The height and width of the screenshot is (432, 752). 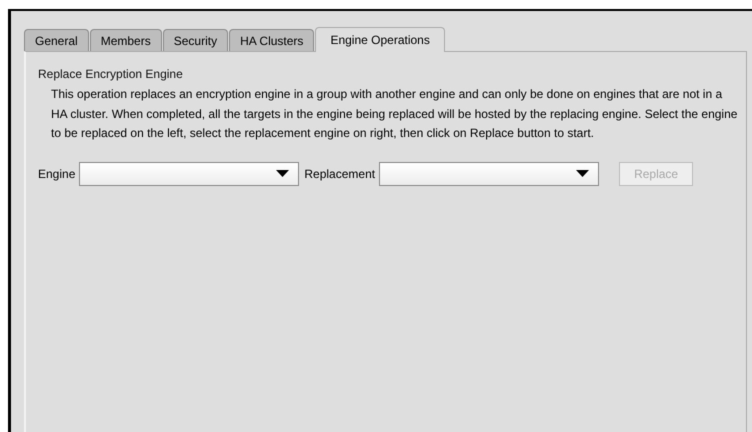 I want to click on description-text: This operation replaces an encryption engine in a group with another engine and can only be done on engines that are not in a HA cluster. When completed, all the targets in the engine being replaced will be hosted by the replacing engine. Select the engine to be replaced on the left, select the replacement engine on right, then click on Replace button to start., so click(x=394, y=114).